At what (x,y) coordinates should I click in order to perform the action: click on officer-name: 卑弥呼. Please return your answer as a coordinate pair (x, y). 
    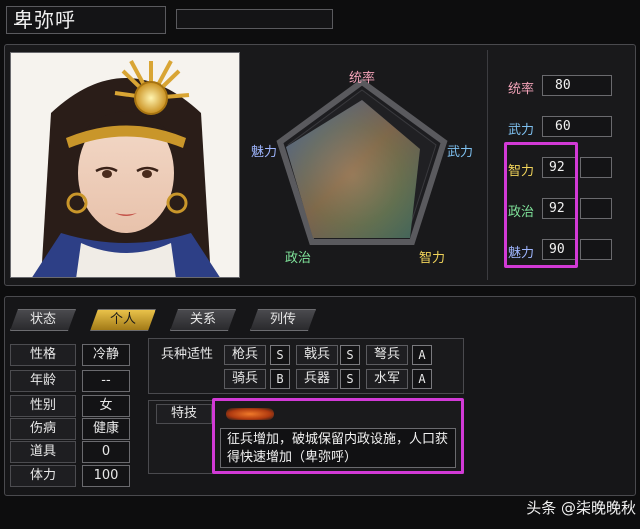
    Looking at the image, I should click on (86, 20).